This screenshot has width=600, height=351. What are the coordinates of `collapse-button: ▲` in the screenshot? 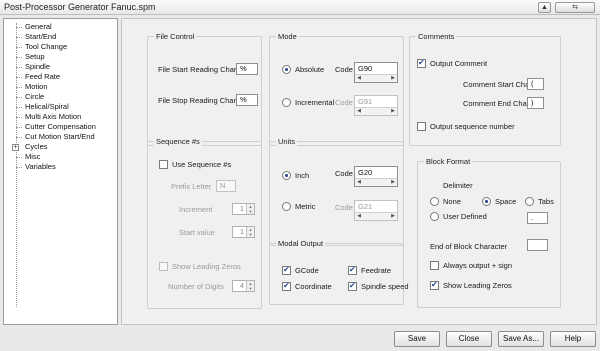 It's located at (544, 7).